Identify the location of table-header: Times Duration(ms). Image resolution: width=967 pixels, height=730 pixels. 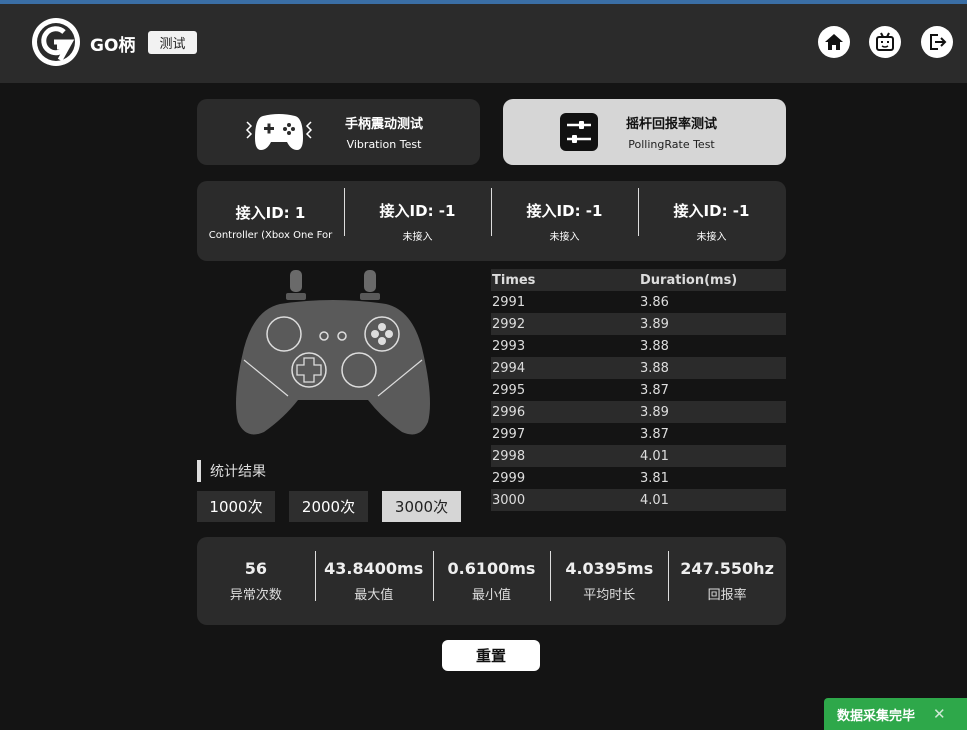
(638, 280).